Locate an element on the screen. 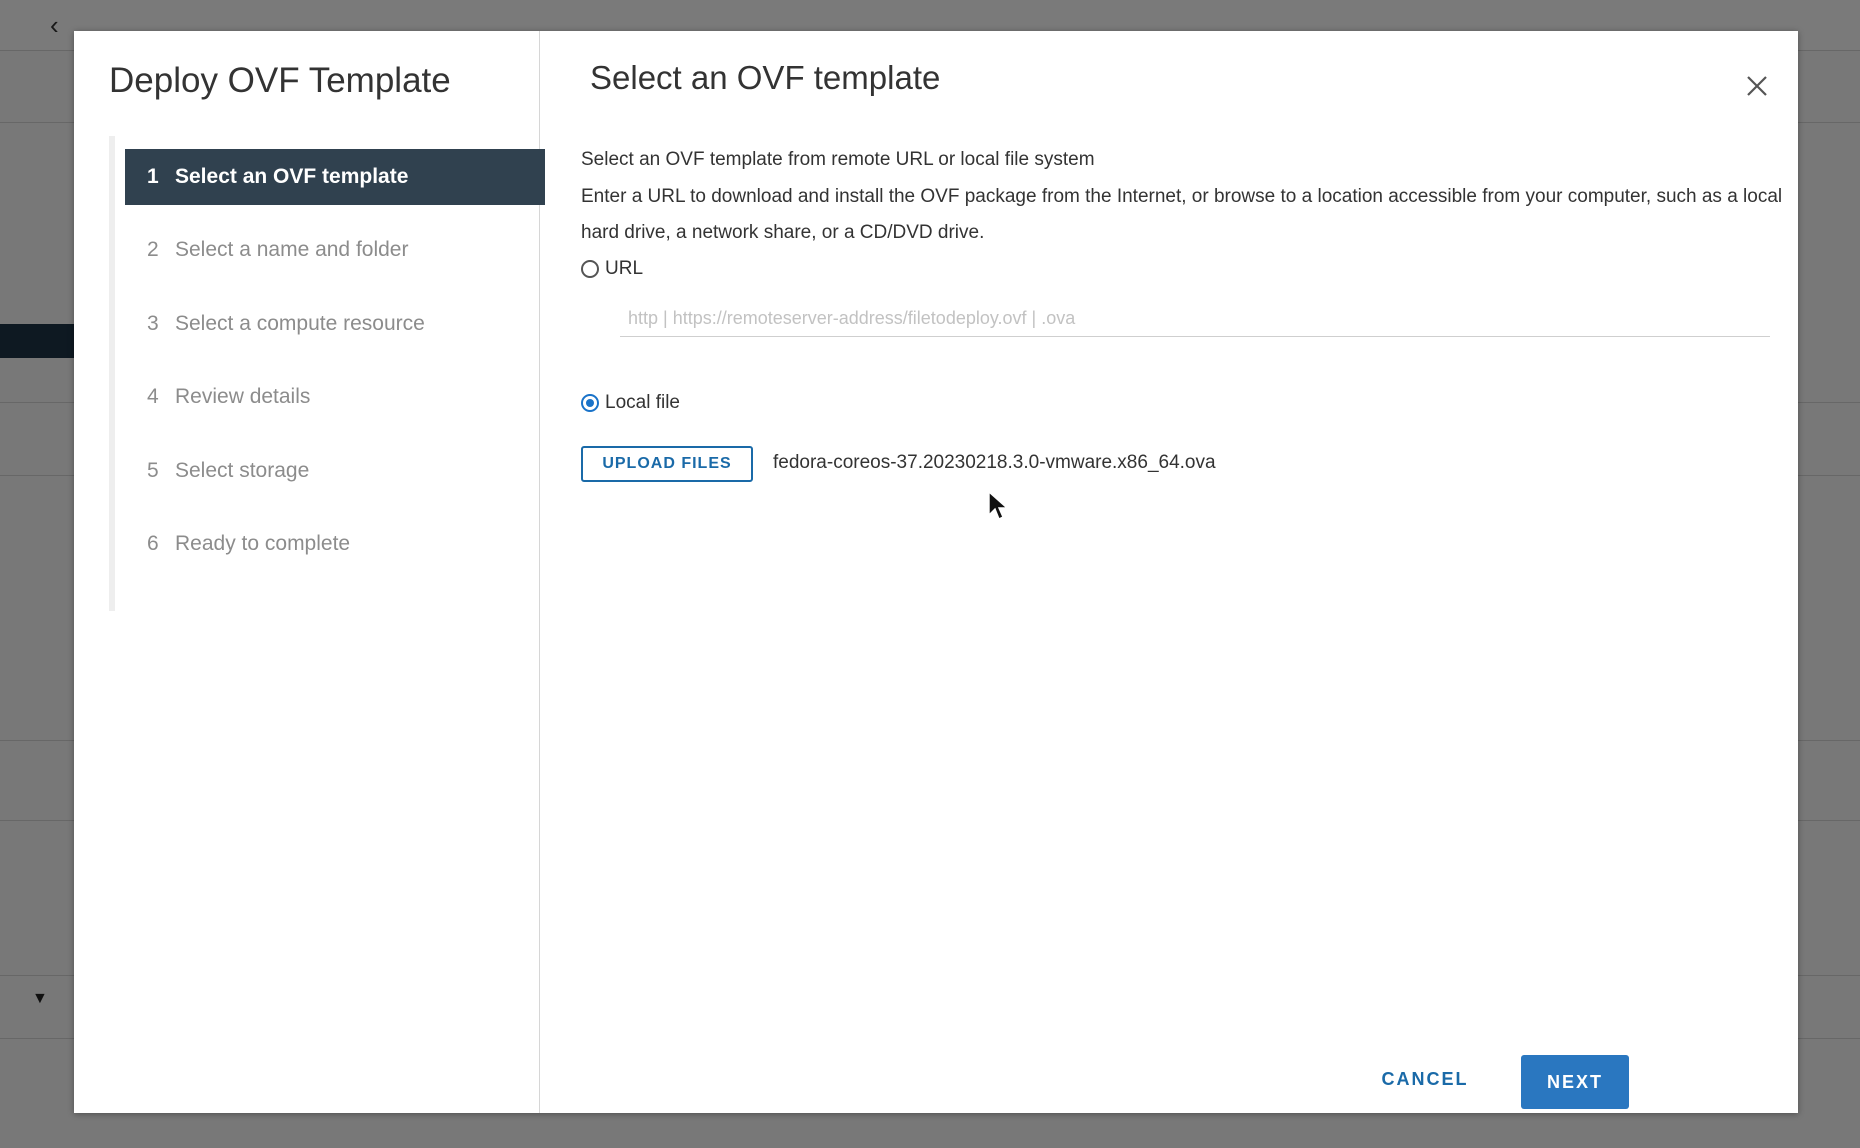  step-label: Ready to complete is located at coordinates (263, 543).